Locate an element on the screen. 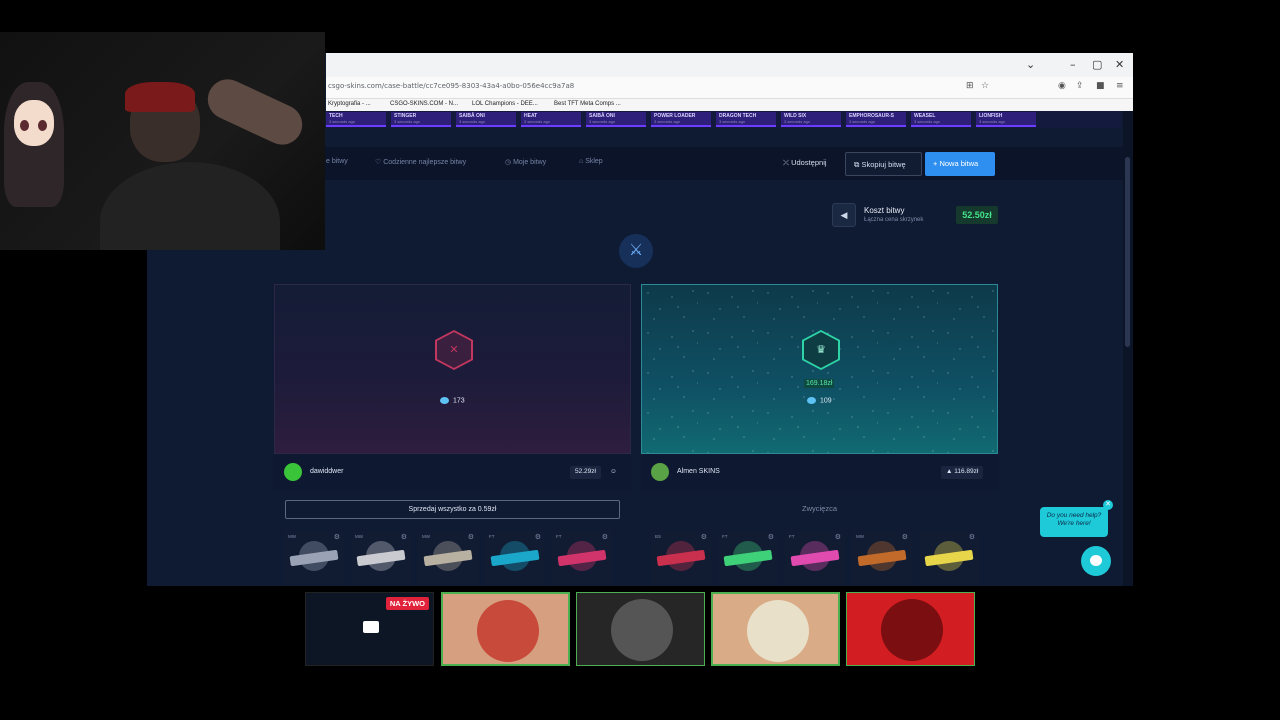 This screenshot has width=1280, height=720. minimize-icon: – is located at coordinates (1073, 64).